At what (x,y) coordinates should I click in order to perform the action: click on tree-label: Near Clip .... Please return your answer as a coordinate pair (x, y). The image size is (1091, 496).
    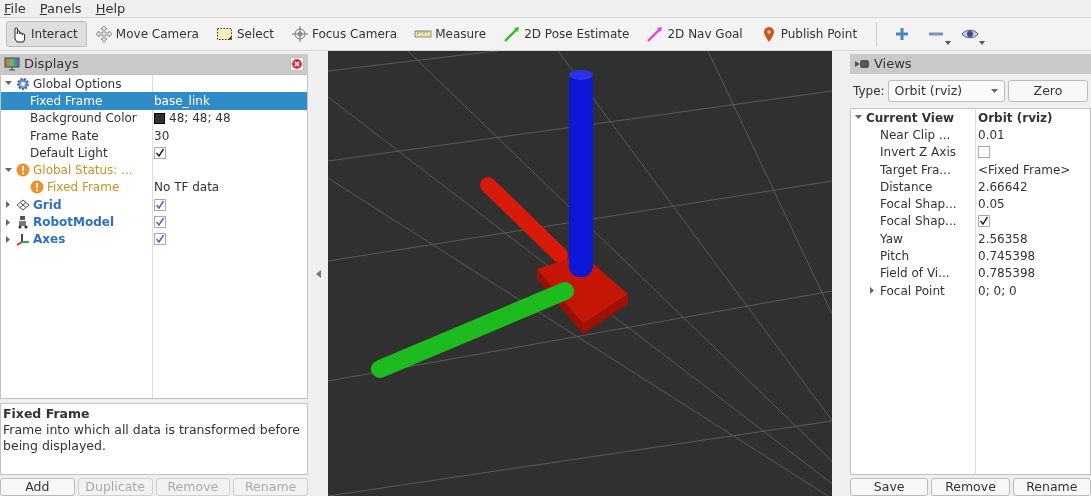
    Looking at the image, I should click on (915, 135).